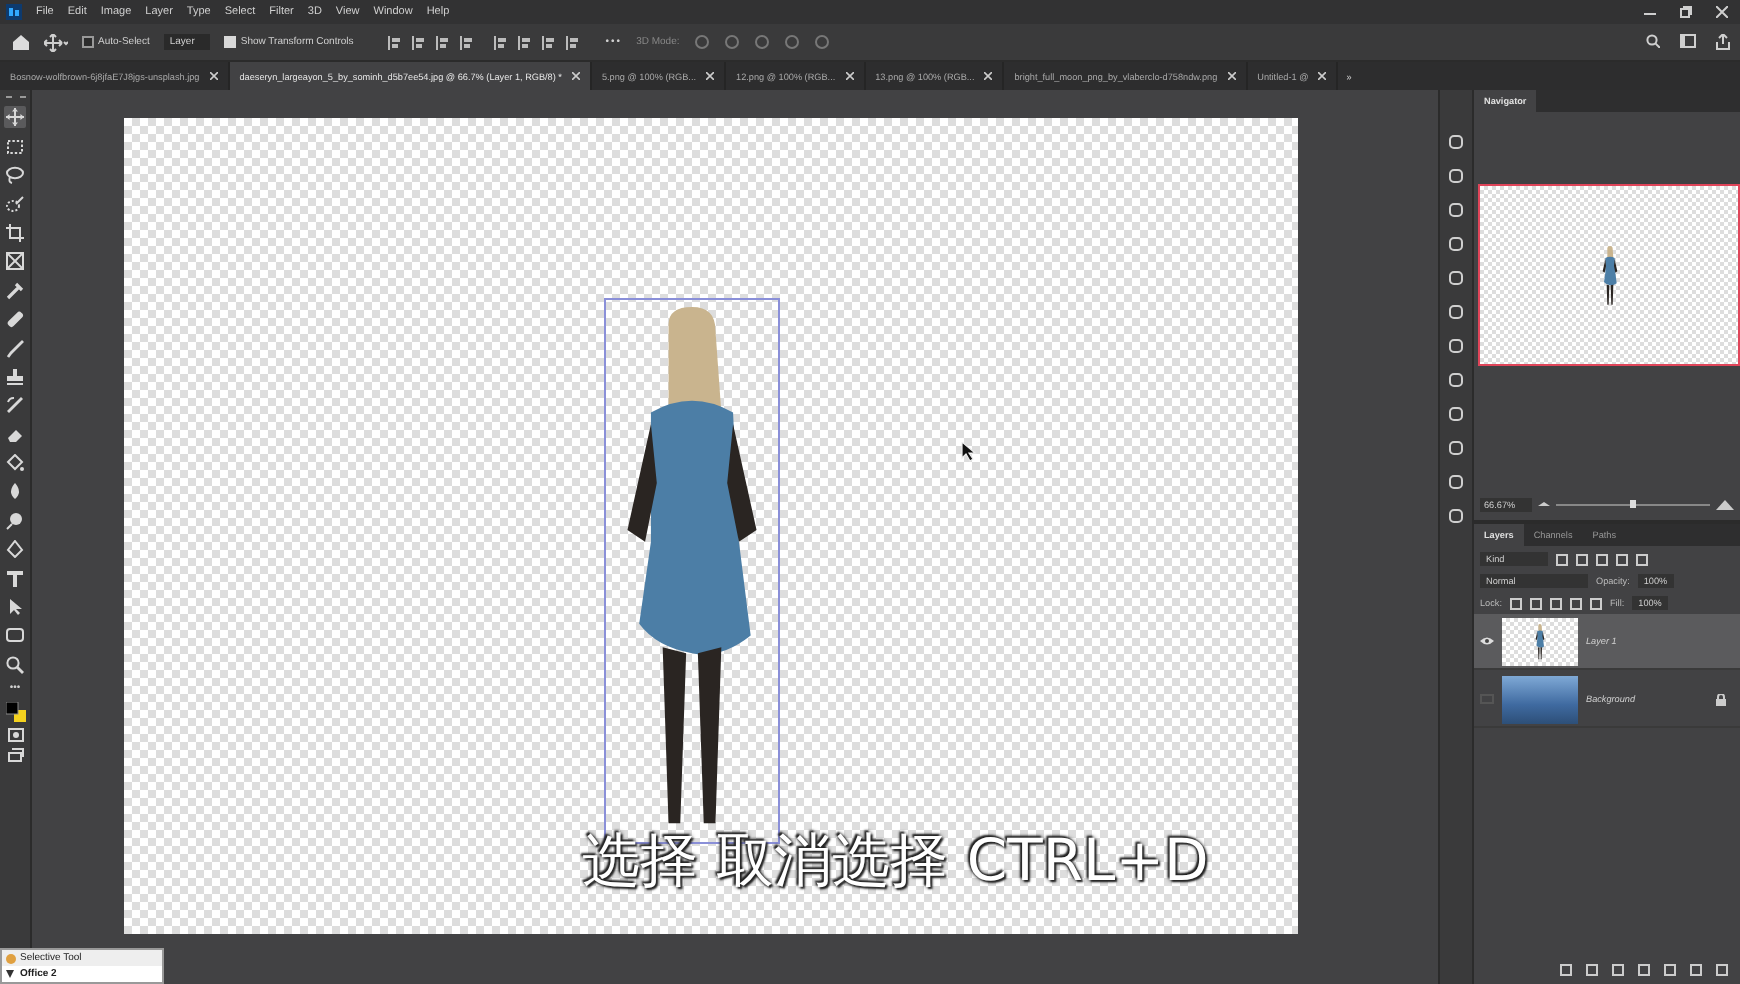  Describe the element at coordinates (15, 607) in the screenshot. I see `arrow-pointer-icon` at that location.